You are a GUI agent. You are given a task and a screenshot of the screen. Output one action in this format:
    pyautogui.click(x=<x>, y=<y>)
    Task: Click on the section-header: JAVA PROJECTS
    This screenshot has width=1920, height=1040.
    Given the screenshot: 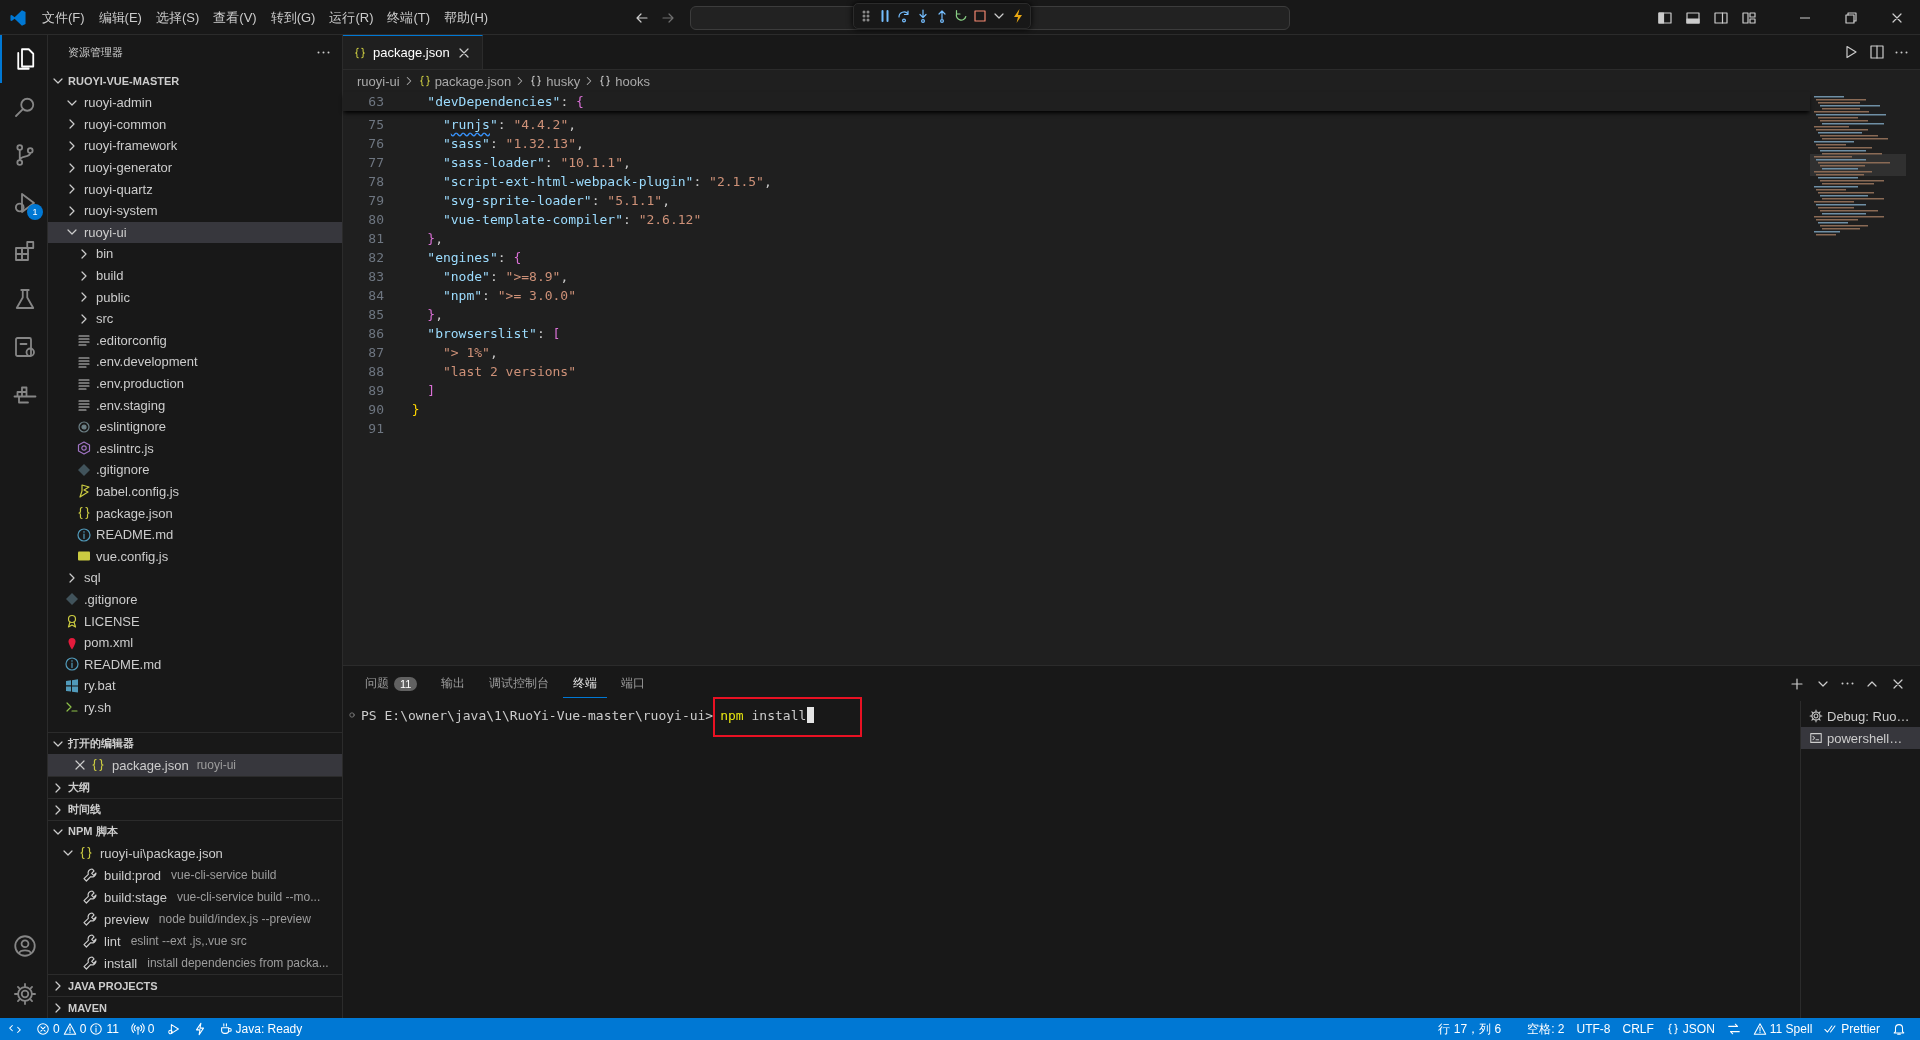 What is the action you would take?
    pyautogui.click(x=195, y=985)
    